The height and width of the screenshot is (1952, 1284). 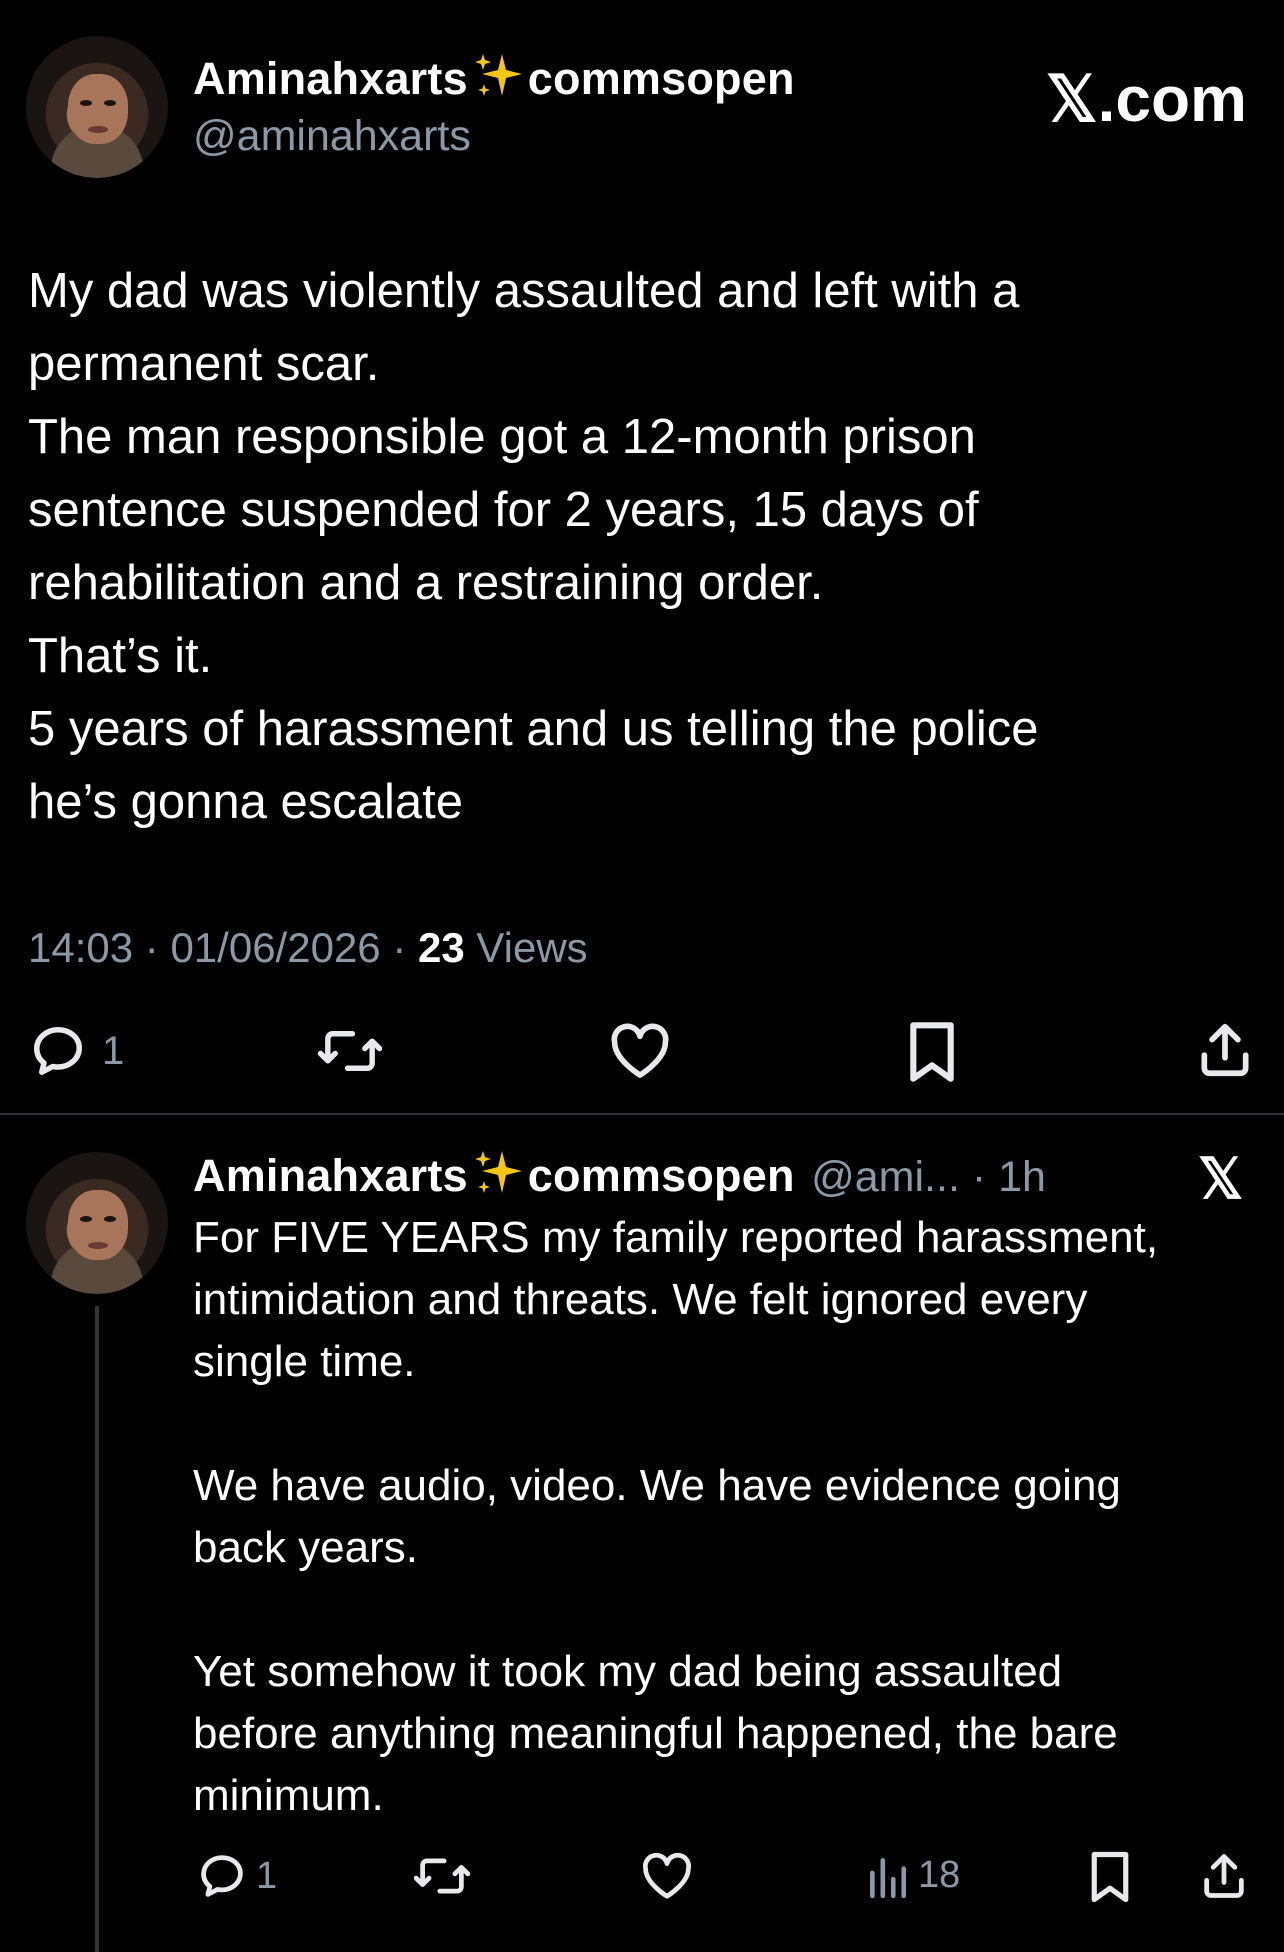 What do you see at coordinates (939, 1874) in the screenshot?
I see `reply-views-count: 18` at bounding box center [939, 1874].